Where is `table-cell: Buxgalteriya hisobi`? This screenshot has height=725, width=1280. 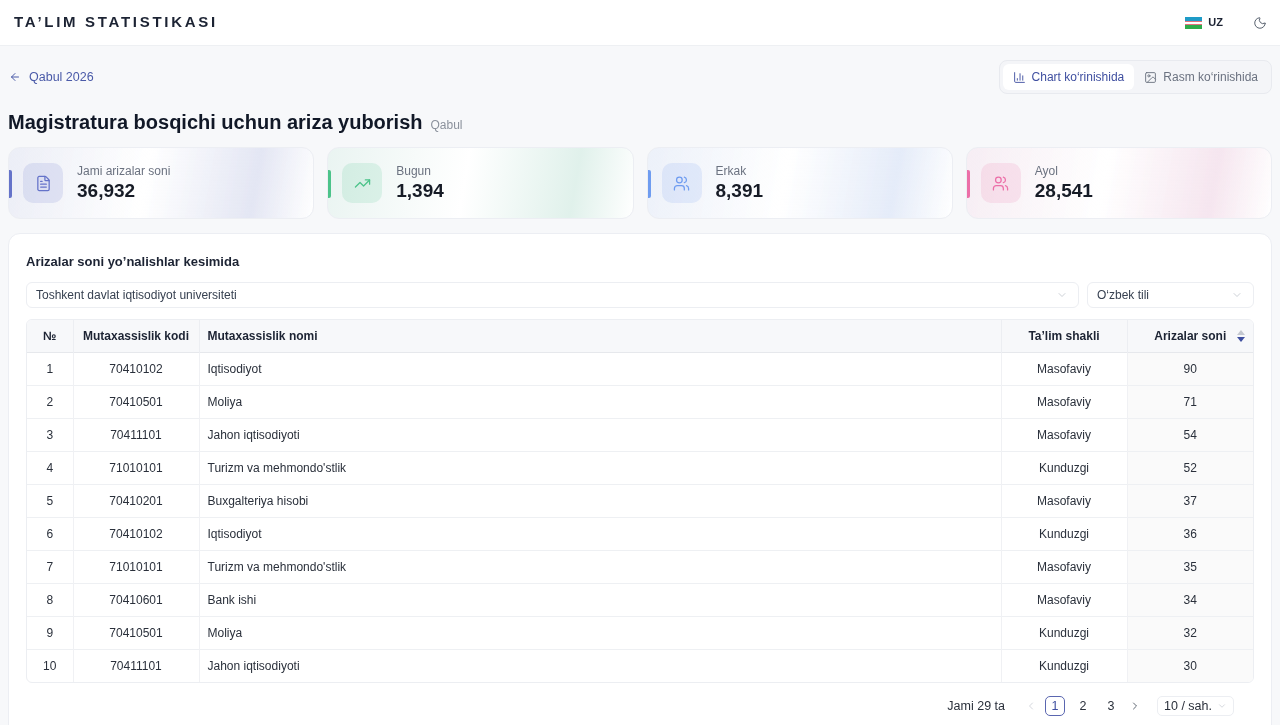
table-cell: Buxgalteriya hisobi is located at coordinates (600, 500).